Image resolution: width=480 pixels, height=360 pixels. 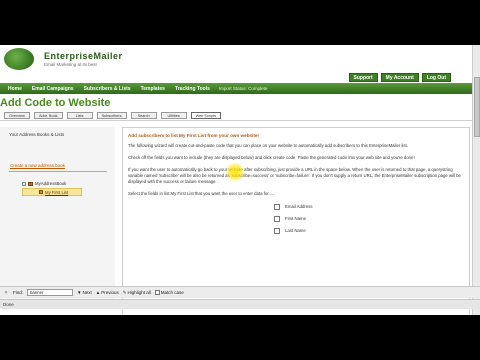 I want to click on status-bar: Done, so click(x=240, y=304).